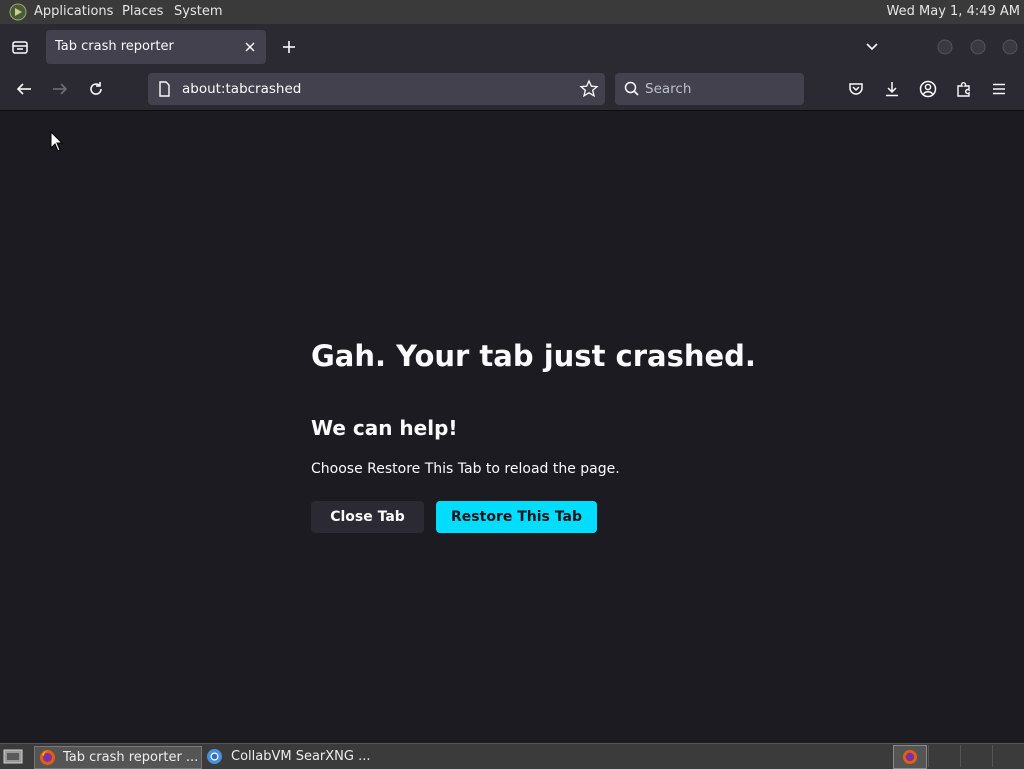 Image resolution: width=1024 pixels, height=769 pixels. What do you see at coordinates (856, 89) in the screenshot?
I see `pocket-icon` at bounding box center [856, 89].